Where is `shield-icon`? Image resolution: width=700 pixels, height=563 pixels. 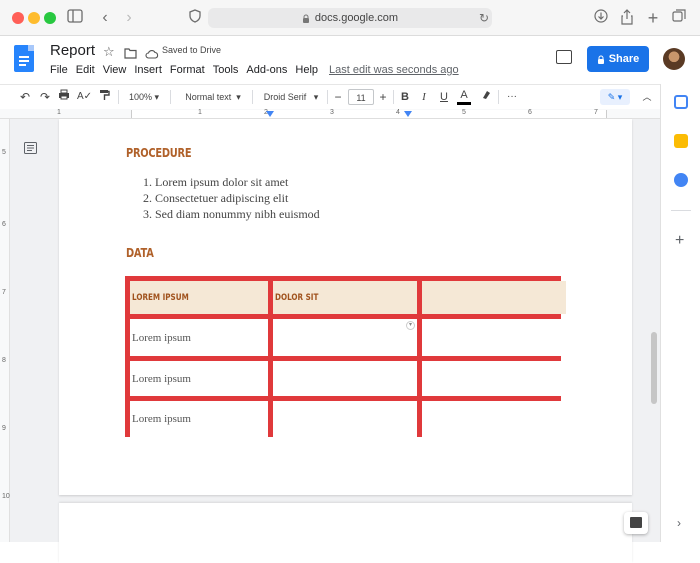 shield-icon is located at coordinates (195, 18).